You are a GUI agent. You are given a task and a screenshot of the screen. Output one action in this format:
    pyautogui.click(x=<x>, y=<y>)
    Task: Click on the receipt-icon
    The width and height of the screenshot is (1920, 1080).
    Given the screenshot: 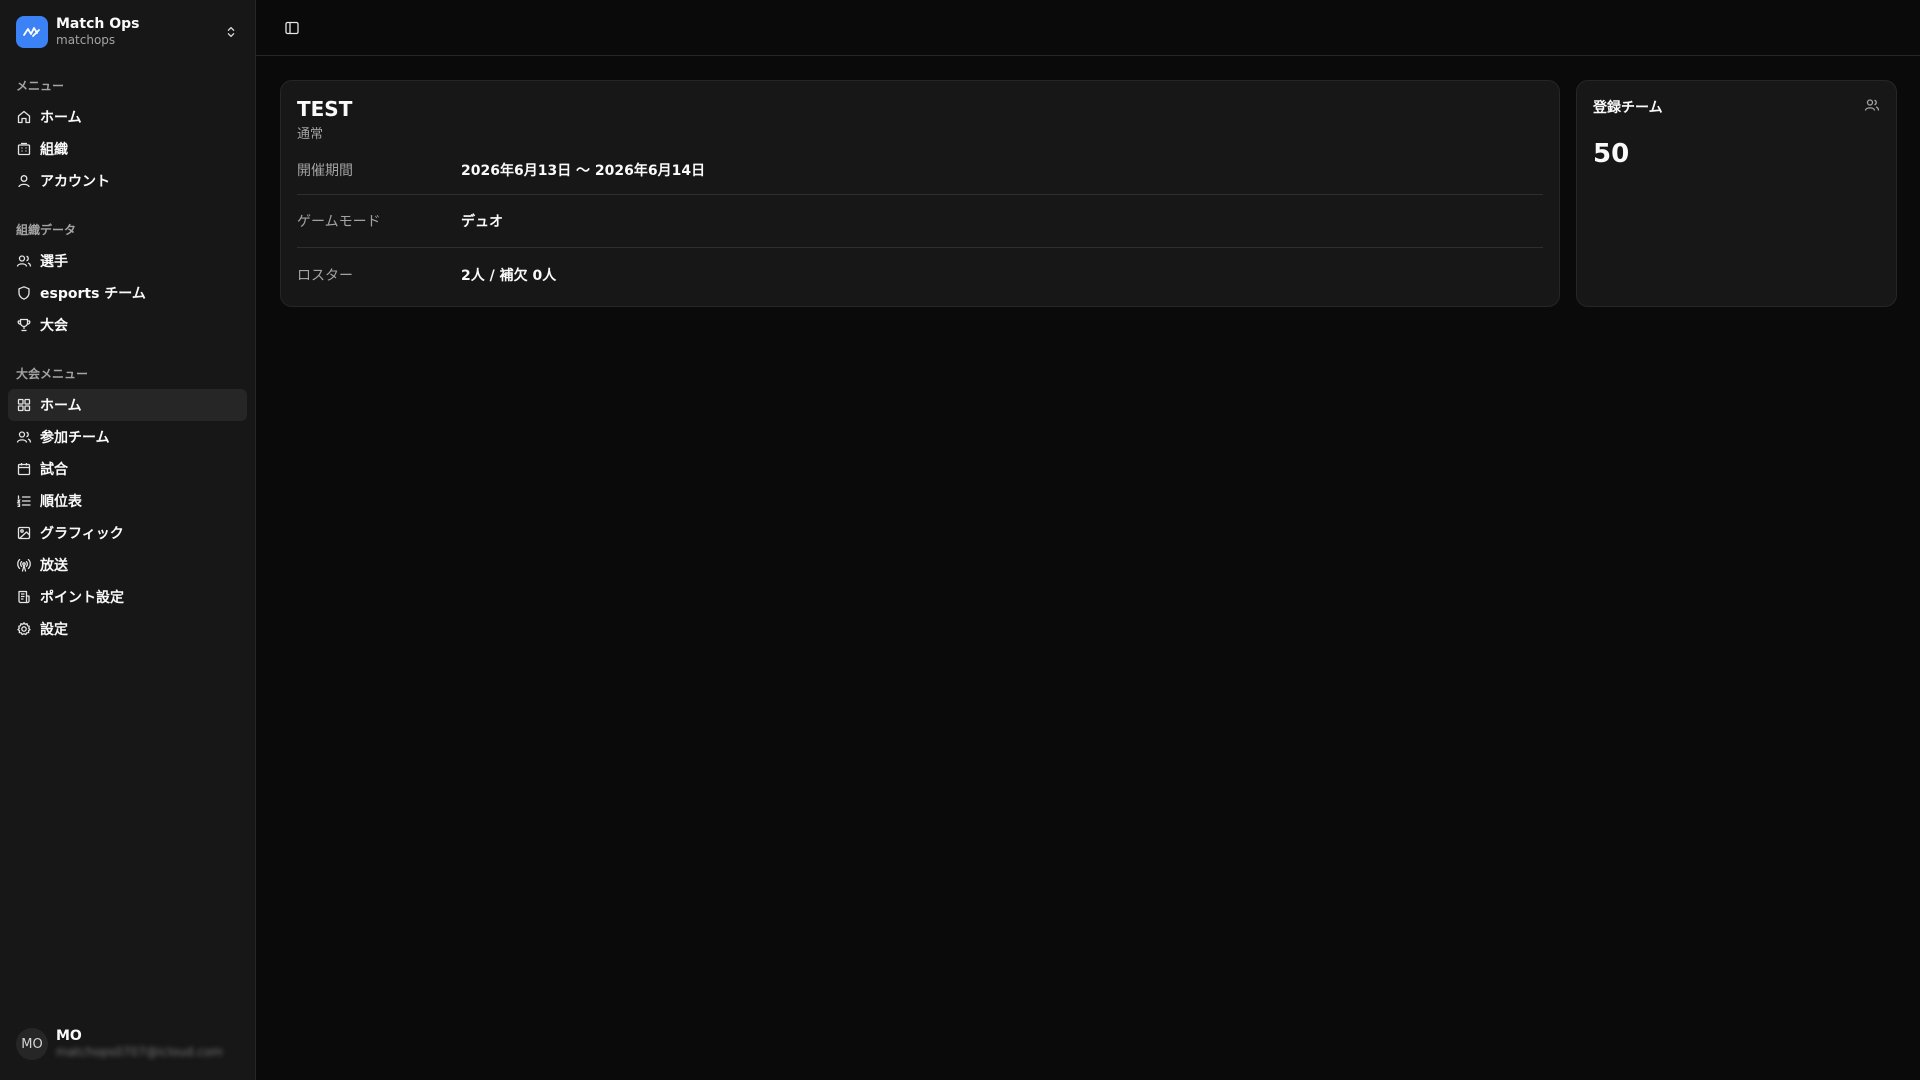 What is the action you would take?
    pyautogui.click(x=24, y=597)
    